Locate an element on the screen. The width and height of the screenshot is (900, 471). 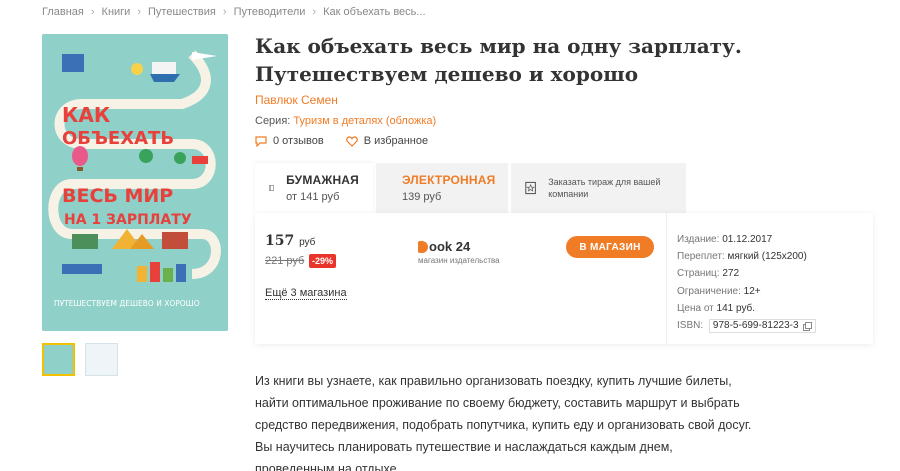
tab-order-print-run: Заказать тираж для вашей компании is located at coordinates (598, 188).